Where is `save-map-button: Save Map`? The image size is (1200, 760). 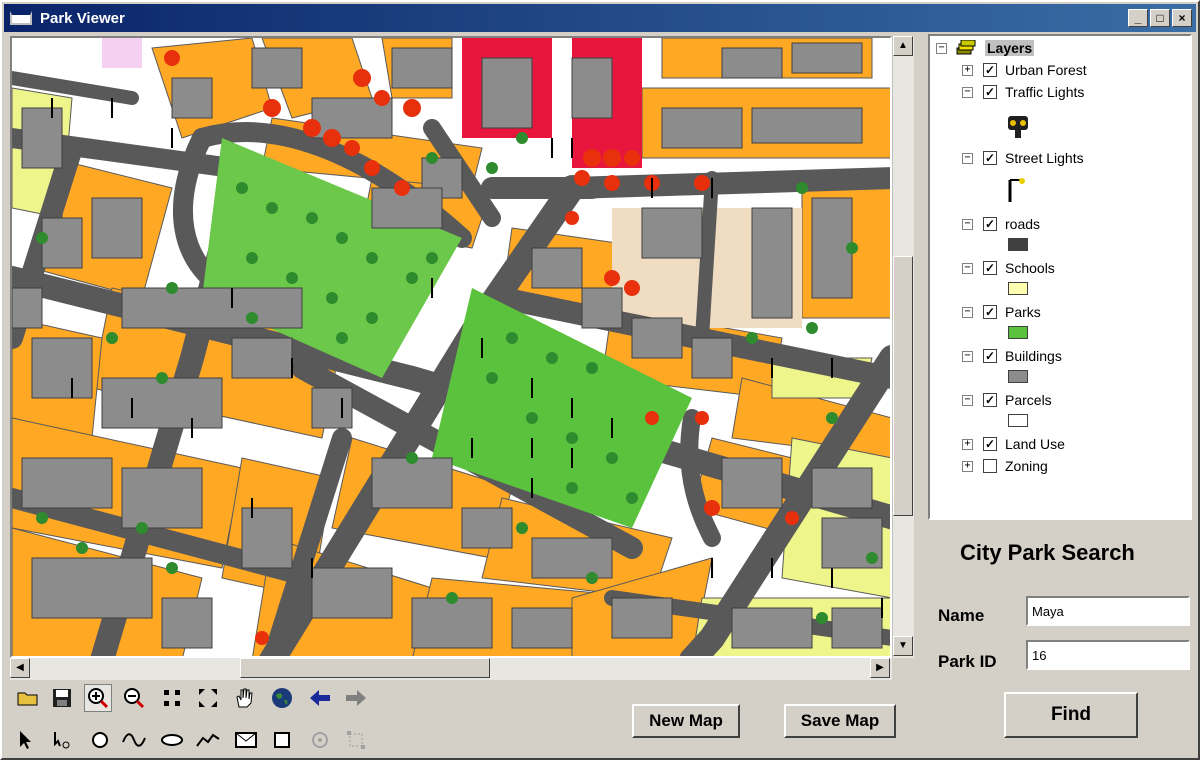
save-map-button: Save Map is located at coordinates (840, 721).